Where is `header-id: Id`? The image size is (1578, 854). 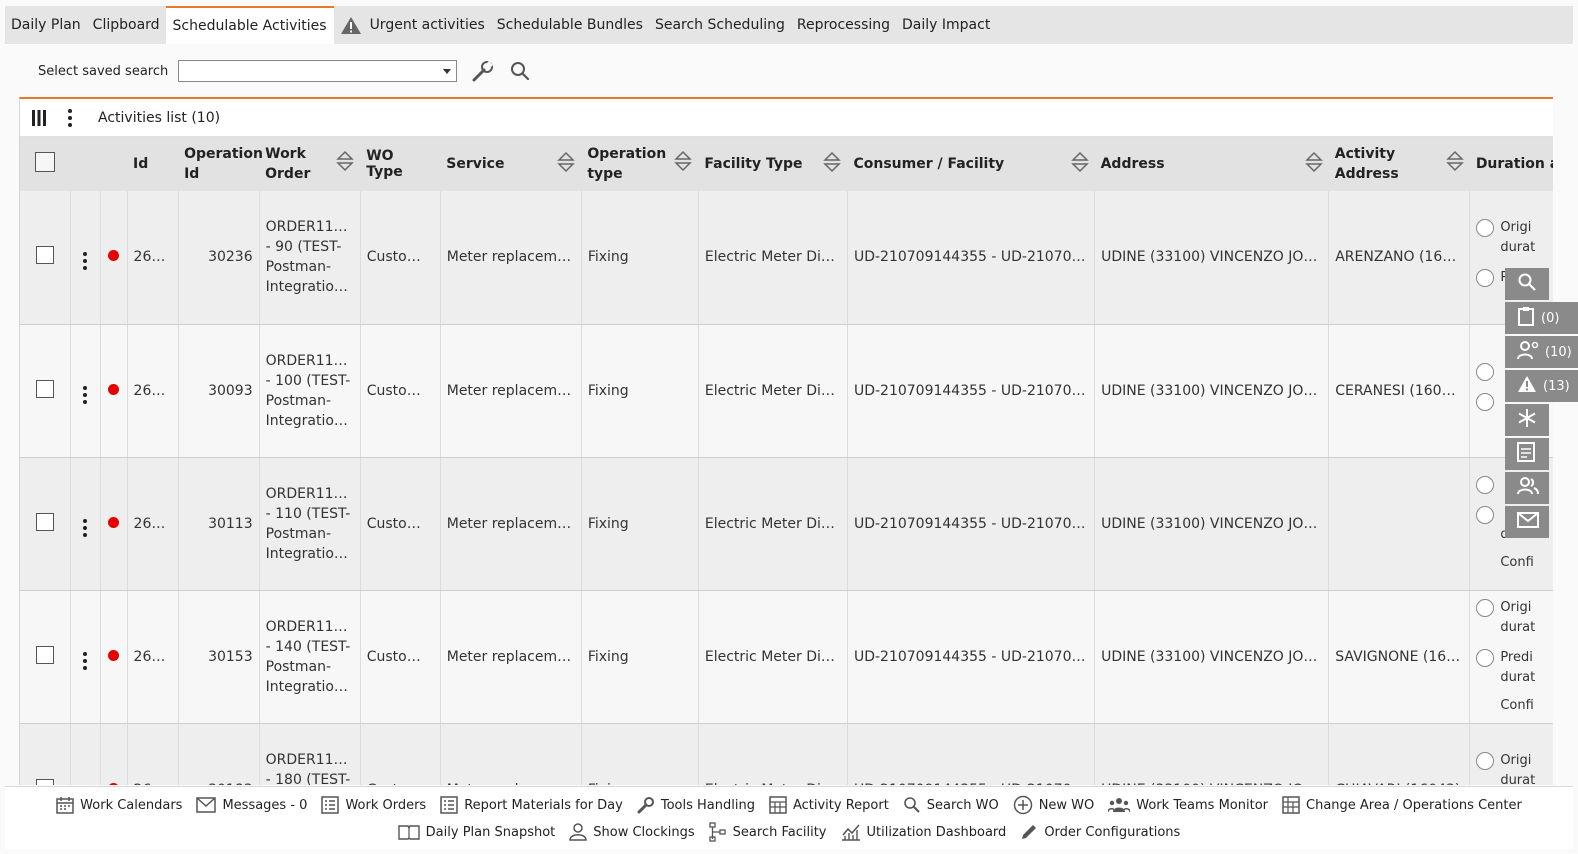
header-id: Id is located at coordinates (153, 164).